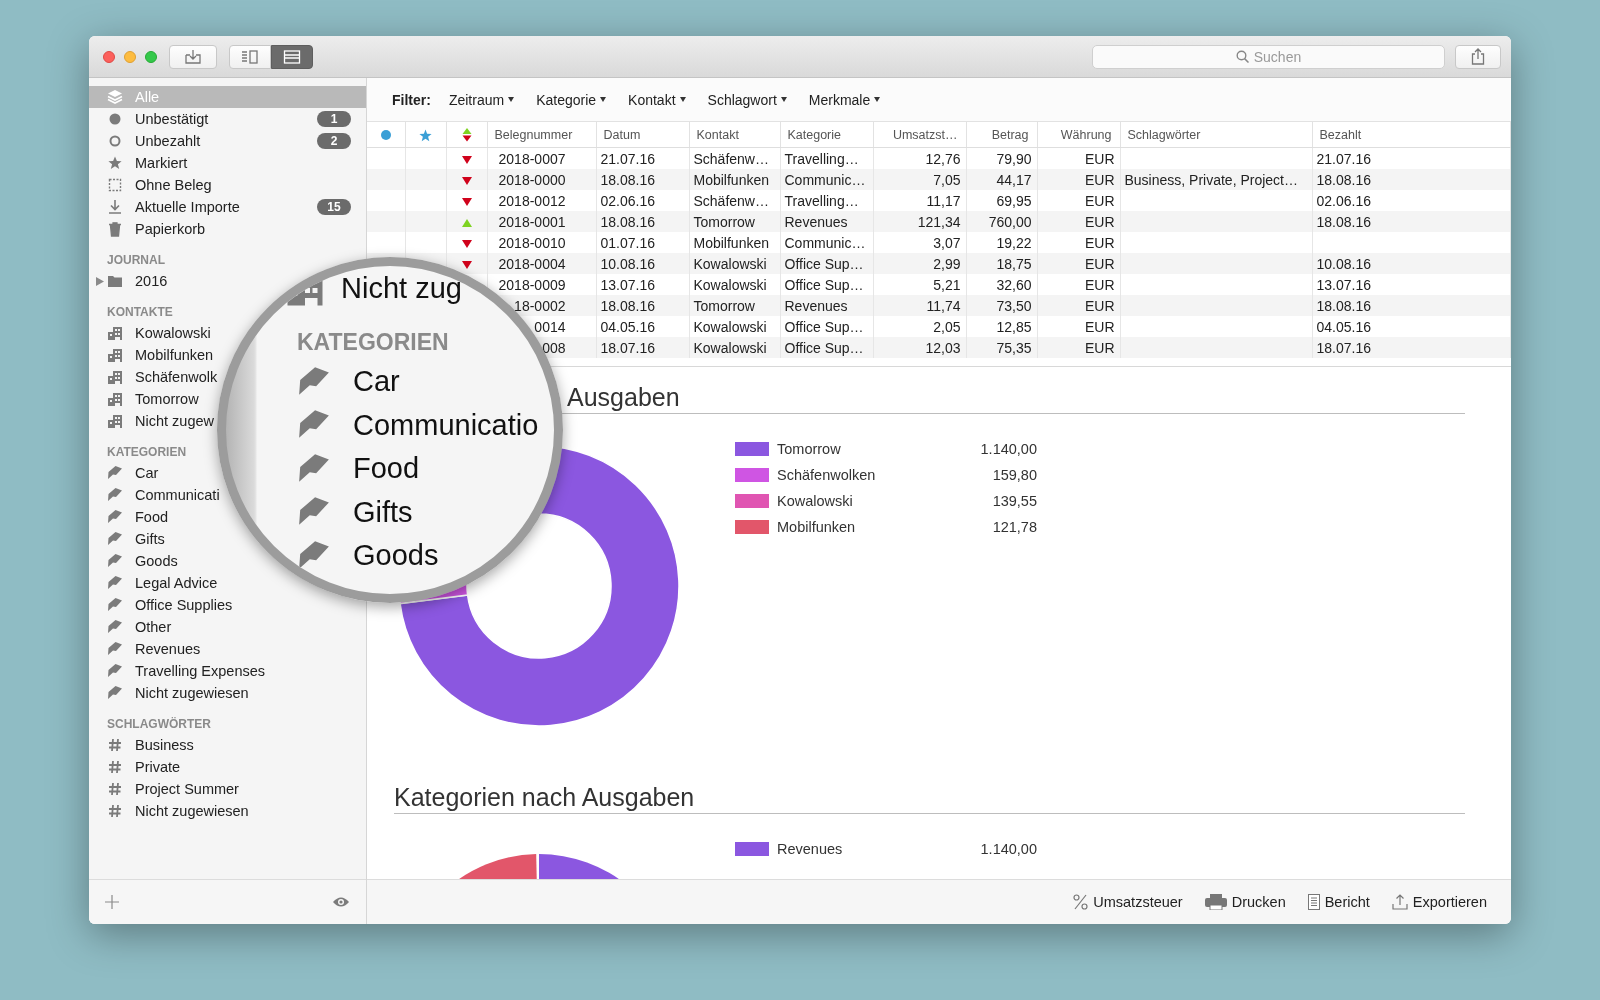 This screenshot has width=1600, height=1000. I want to click on column-header: Bezahlt, so click(1411, 135).